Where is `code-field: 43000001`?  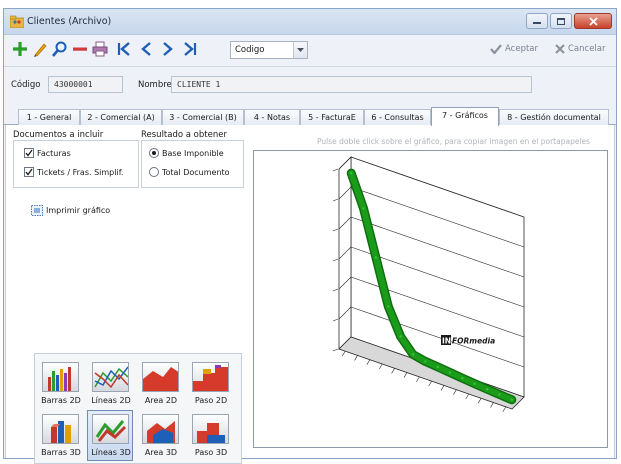 code-field: 43000001 is located at coordinates (85, 84).